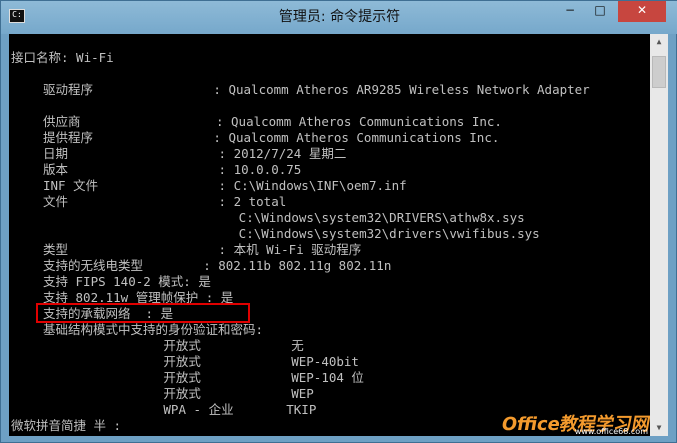 This screenshot has width=677, height=443. Describe the element at coordinates (642, 11) in the screenshot. I see `close-button: ✕` at that location.